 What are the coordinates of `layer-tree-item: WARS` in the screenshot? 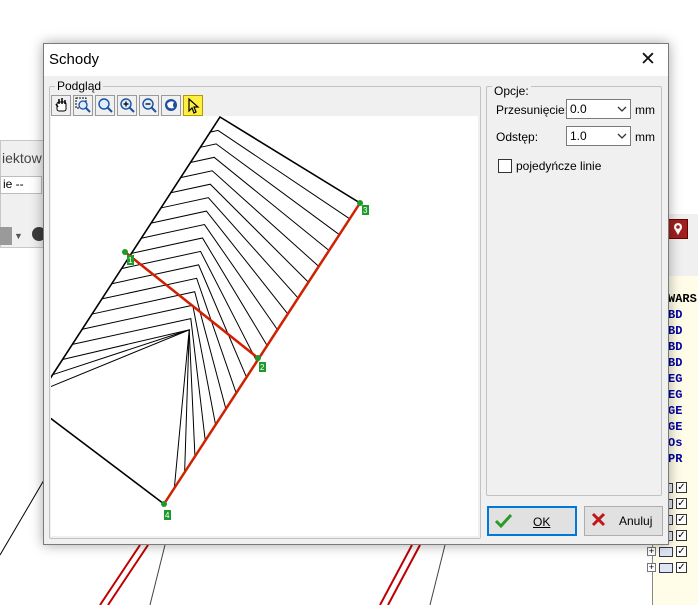 It's located at (682, 299).